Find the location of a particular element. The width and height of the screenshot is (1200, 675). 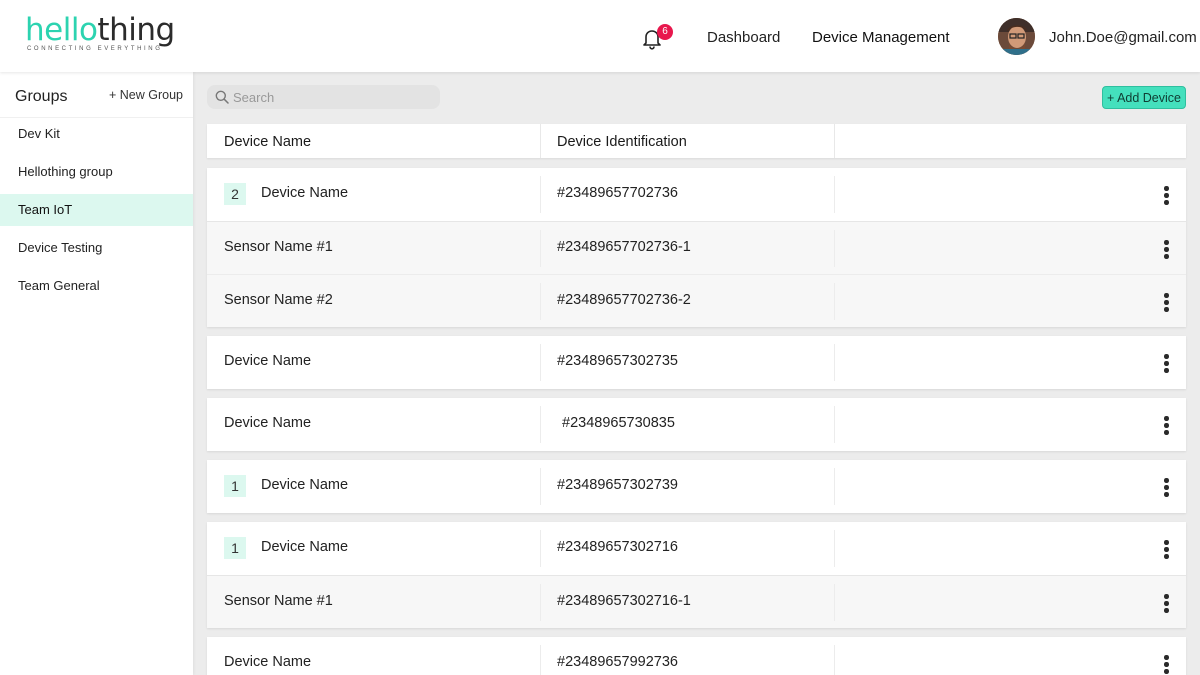

sensor-row: Sensor Name #1 #23489657702736-1 is located at coordinates (696, 247).